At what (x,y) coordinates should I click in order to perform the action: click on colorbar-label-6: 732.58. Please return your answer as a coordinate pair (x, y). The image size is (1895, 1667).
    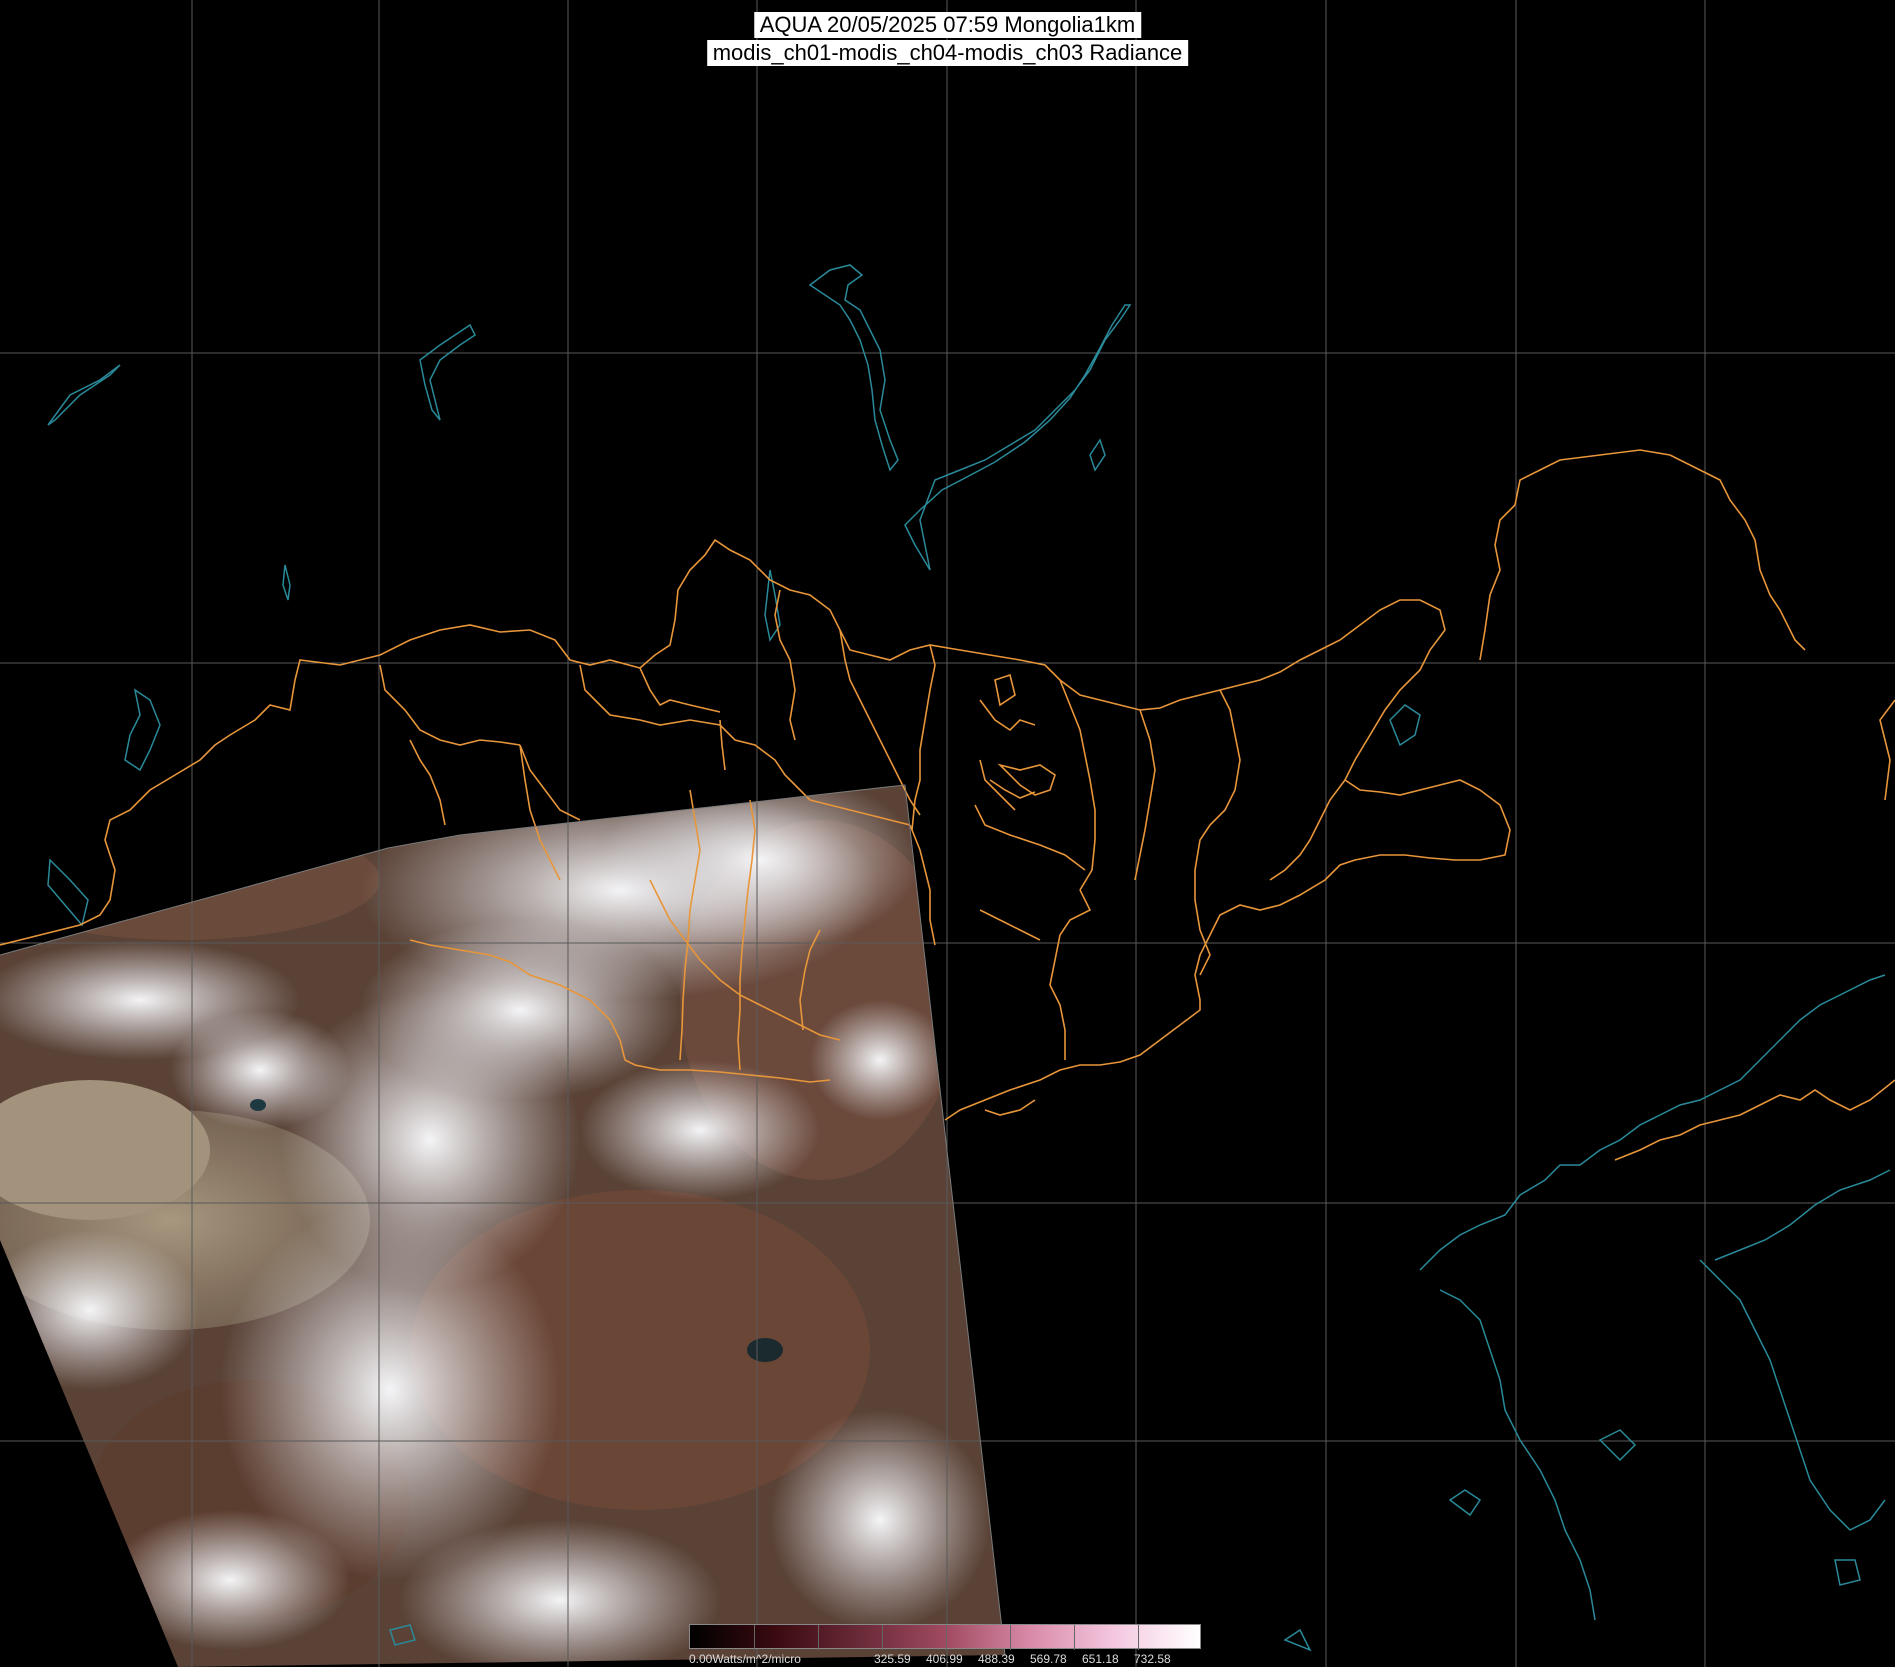
    Looking at the image, I should click on (1152, 1659).